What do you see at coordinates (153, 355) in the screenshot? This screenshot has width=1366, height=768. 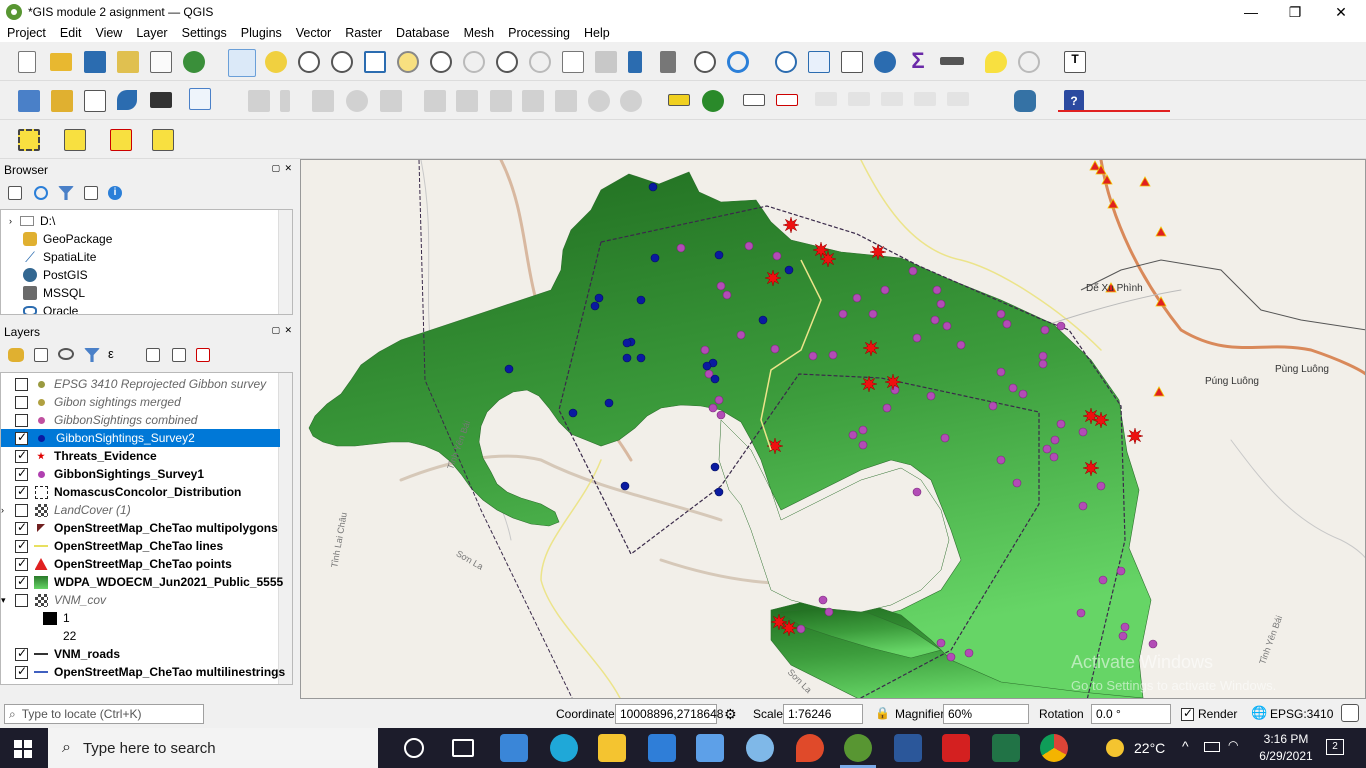 I see `expand-all-icon` at bounding box center [153, 355].